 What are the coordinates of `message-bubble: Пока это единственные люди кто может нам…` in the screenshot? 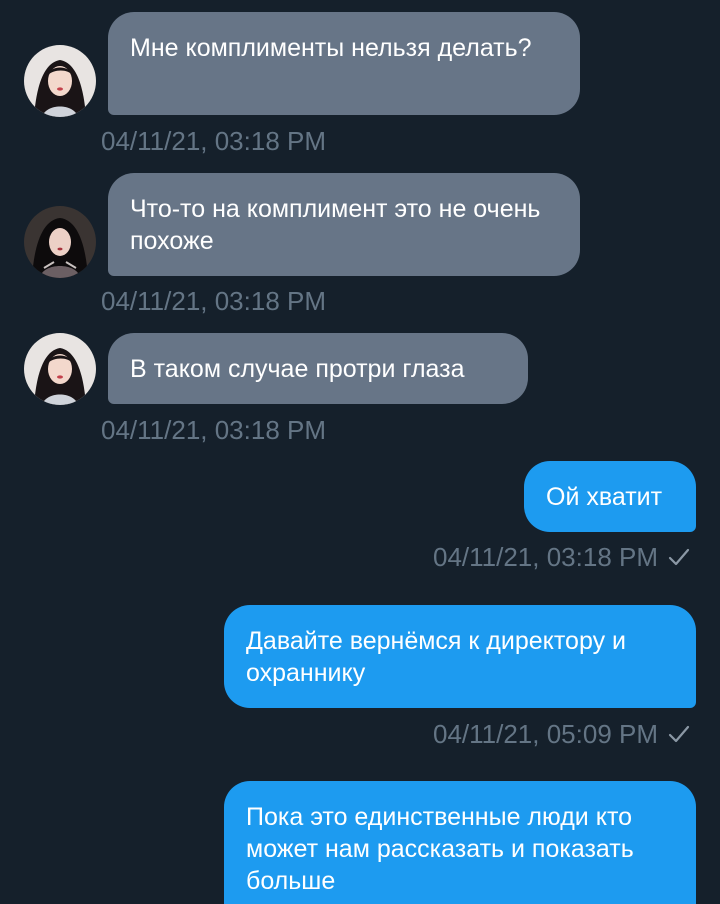 It's located at (460, 842).